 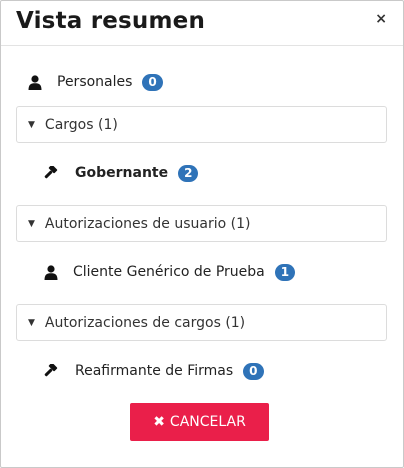 I want to click on usuario-item-count-badge: 1, so click(x=285, y=272).